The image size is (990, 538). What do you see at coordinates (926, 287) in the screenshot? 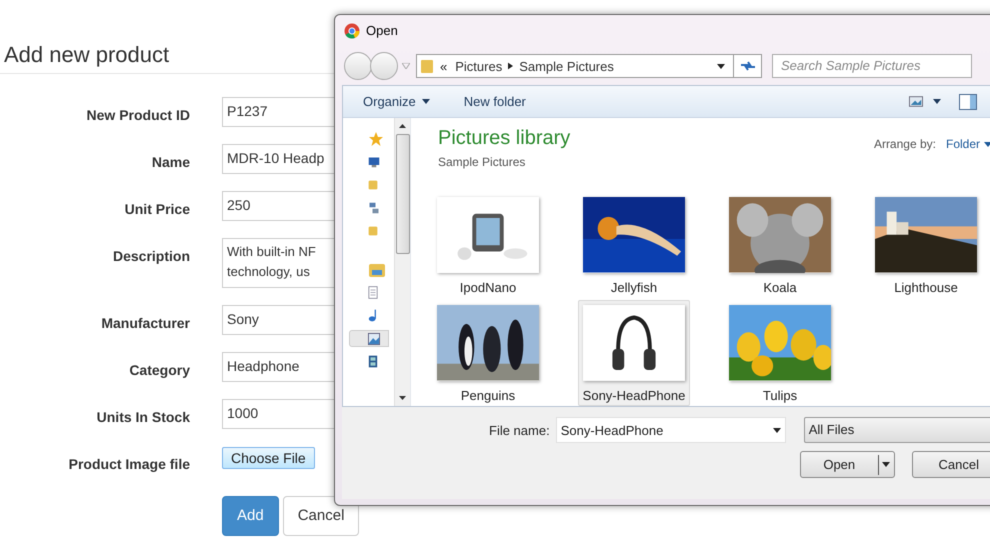
I see `file-name: Lighthouse` at bounding box center [926, 287].